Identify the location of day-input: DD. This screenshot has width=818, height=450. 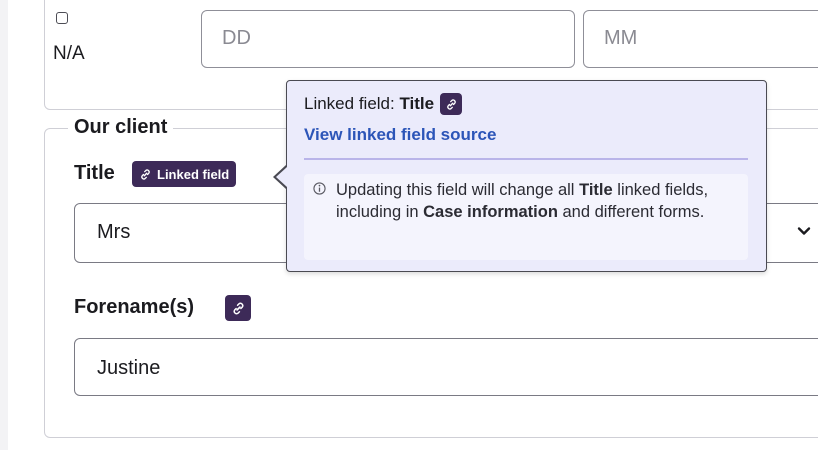
(388, 39).